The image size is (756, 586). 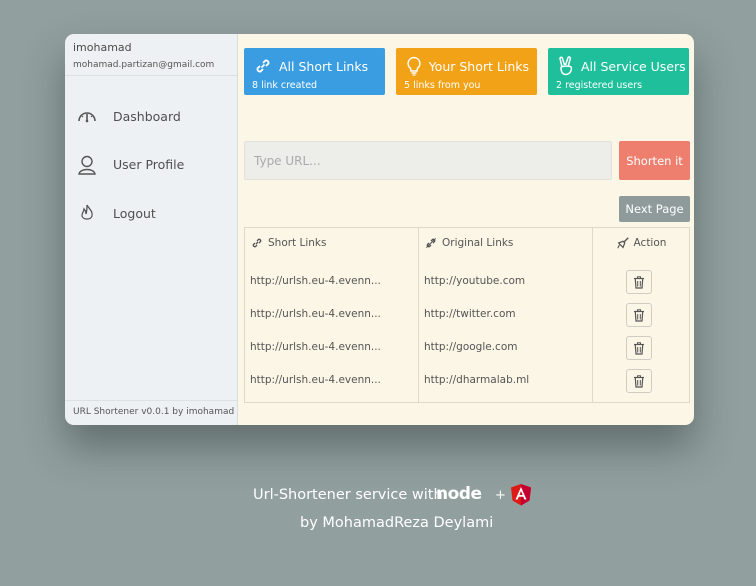 What do you see at coordinates (478, 243) in the screenshot?
I see `column-header-label: Original Links` at bounding box center [478, 243].